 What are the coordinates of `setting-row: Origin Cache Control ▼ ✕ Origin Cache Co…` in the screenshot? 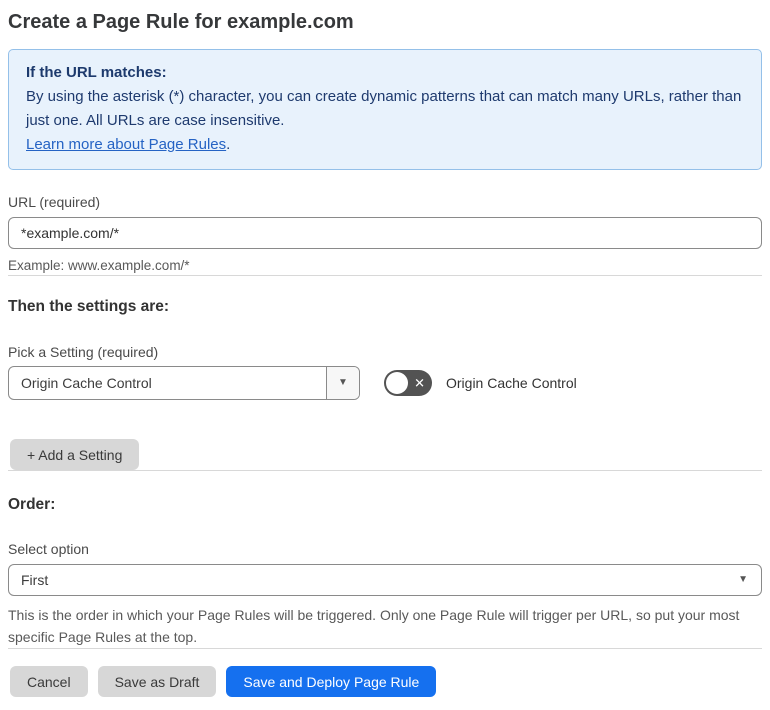 It's located at (385, 383).